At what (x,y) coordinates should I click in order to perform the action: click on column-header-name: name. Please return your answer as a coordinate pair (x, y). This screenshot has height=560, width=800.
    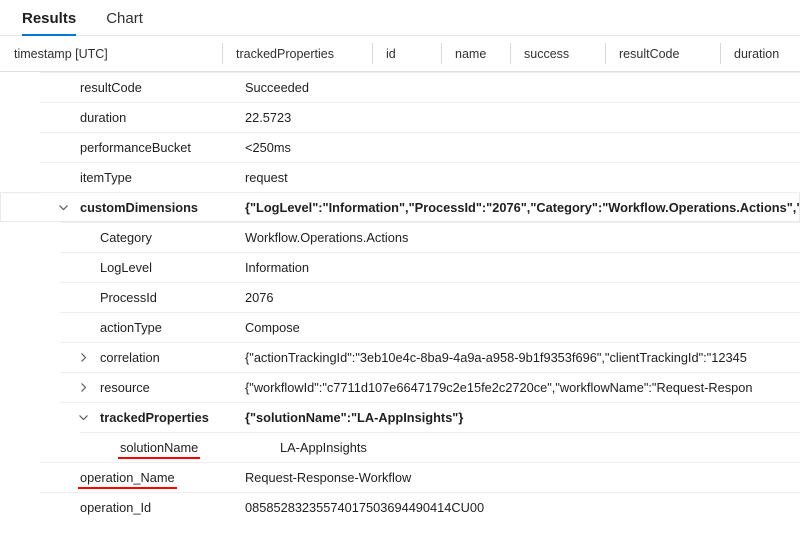
    Looking at the image, I should click on (475, 53).